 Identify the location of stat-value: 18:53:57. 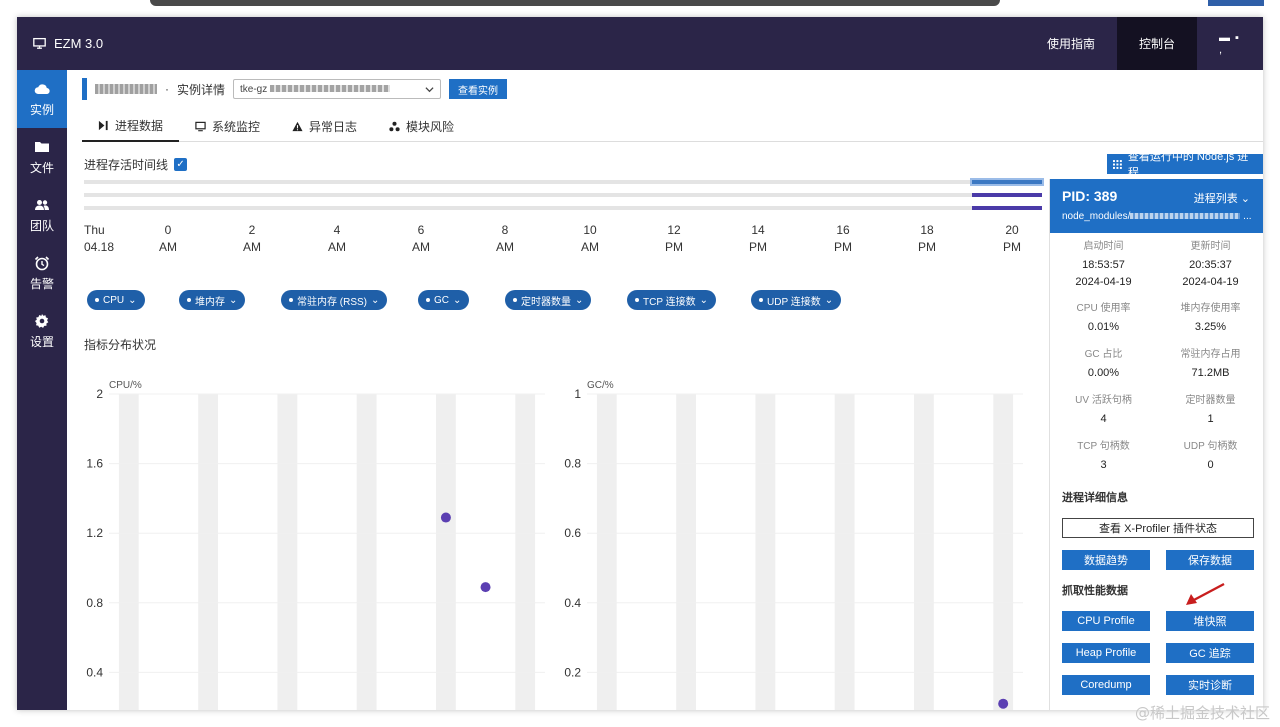
(1103, 265).